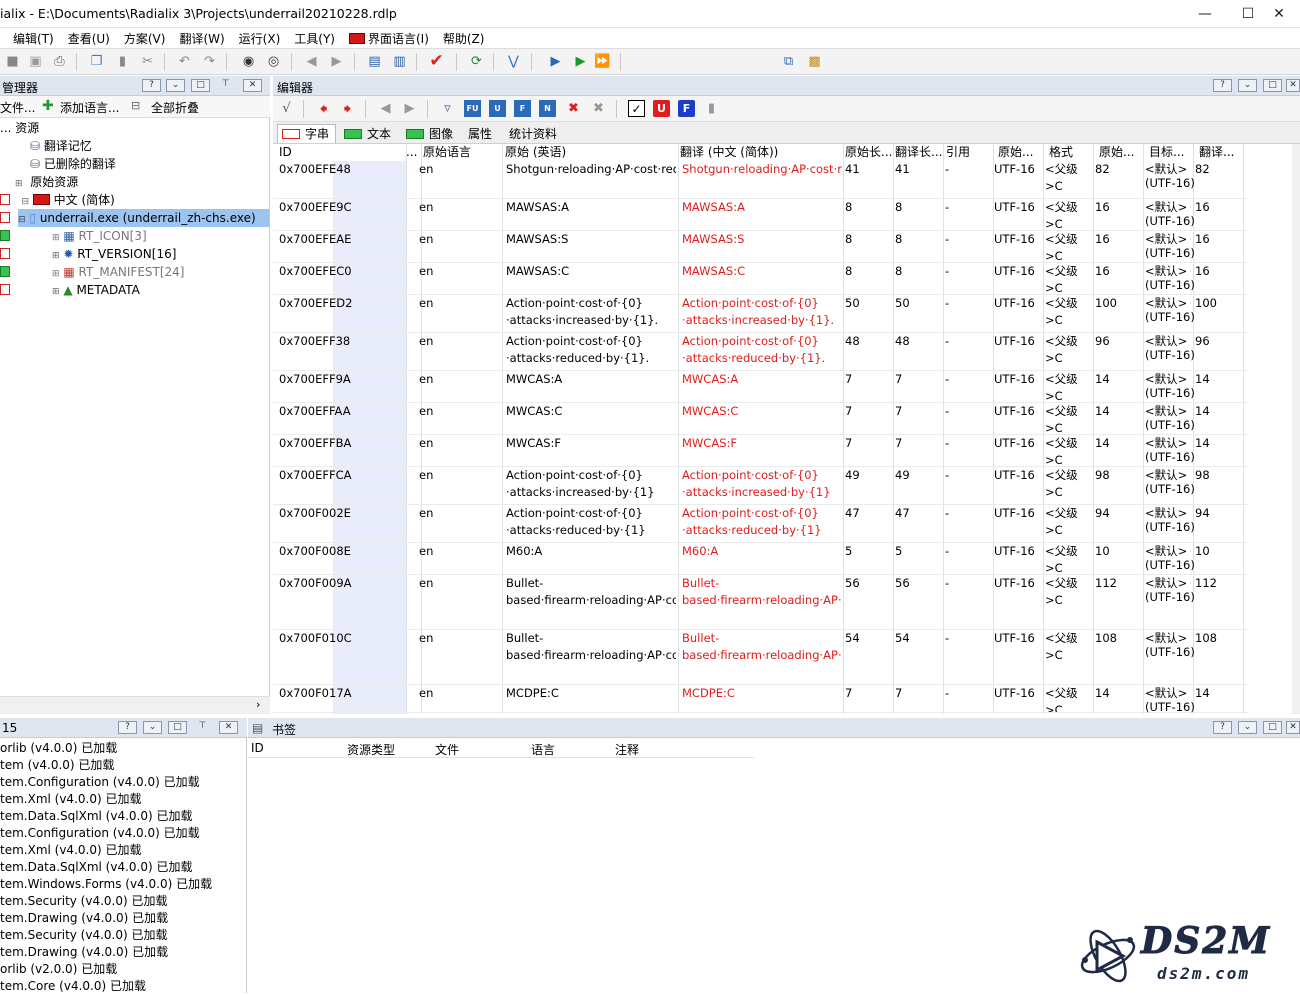  I want to click on filter-clear-icon: ✖, so click(573, 108).